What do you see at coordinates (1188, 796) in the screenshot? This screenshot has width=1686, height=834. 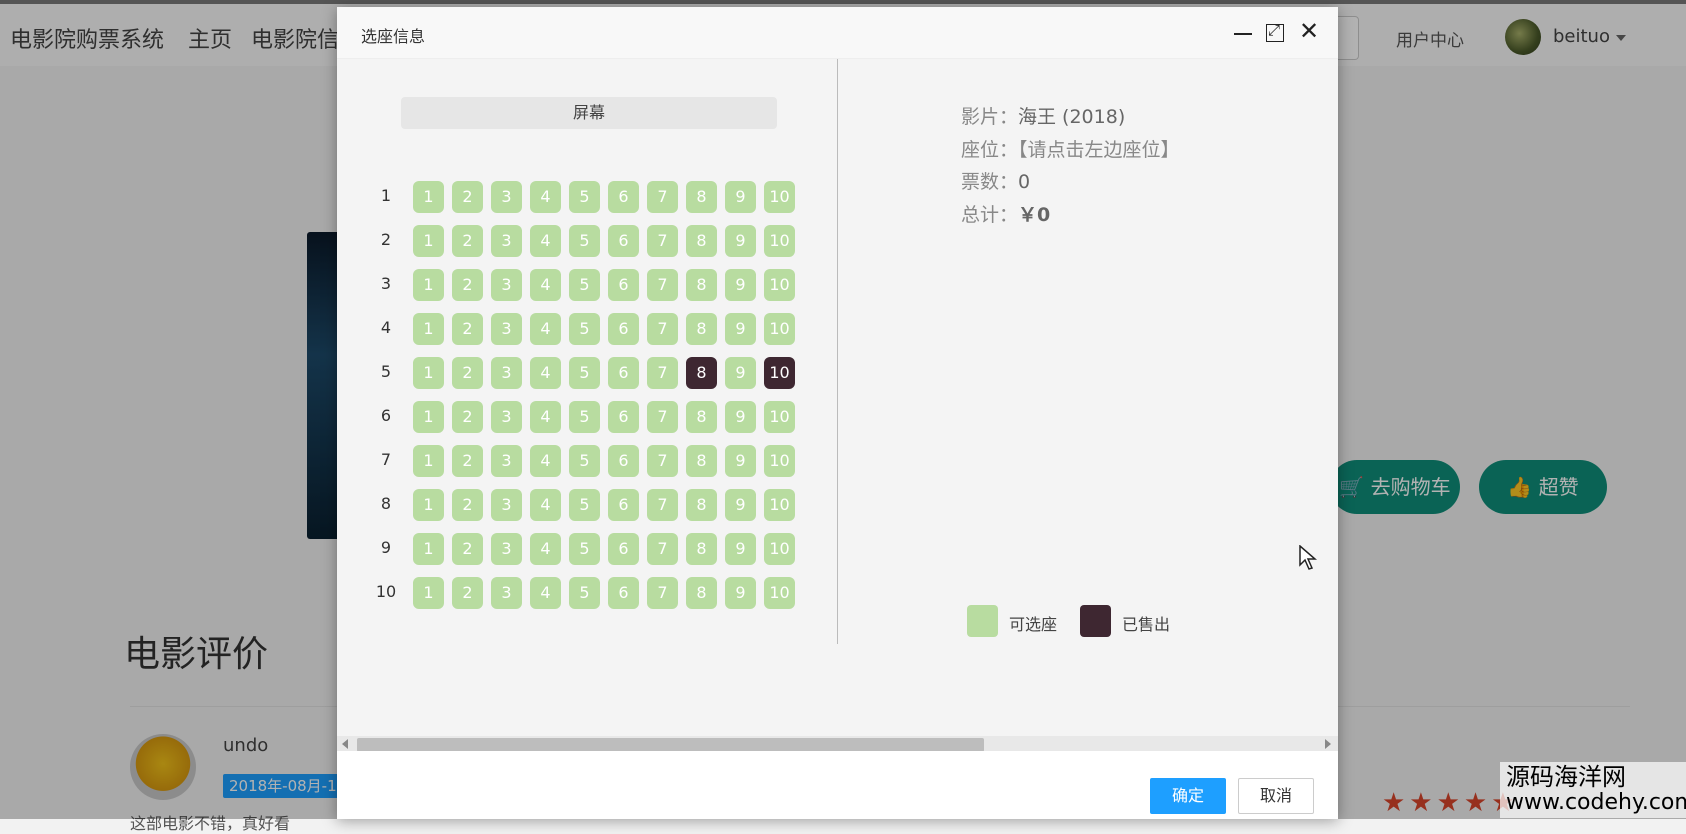 I see `confirm-button: 确定` at bounding box center [1188, 796].